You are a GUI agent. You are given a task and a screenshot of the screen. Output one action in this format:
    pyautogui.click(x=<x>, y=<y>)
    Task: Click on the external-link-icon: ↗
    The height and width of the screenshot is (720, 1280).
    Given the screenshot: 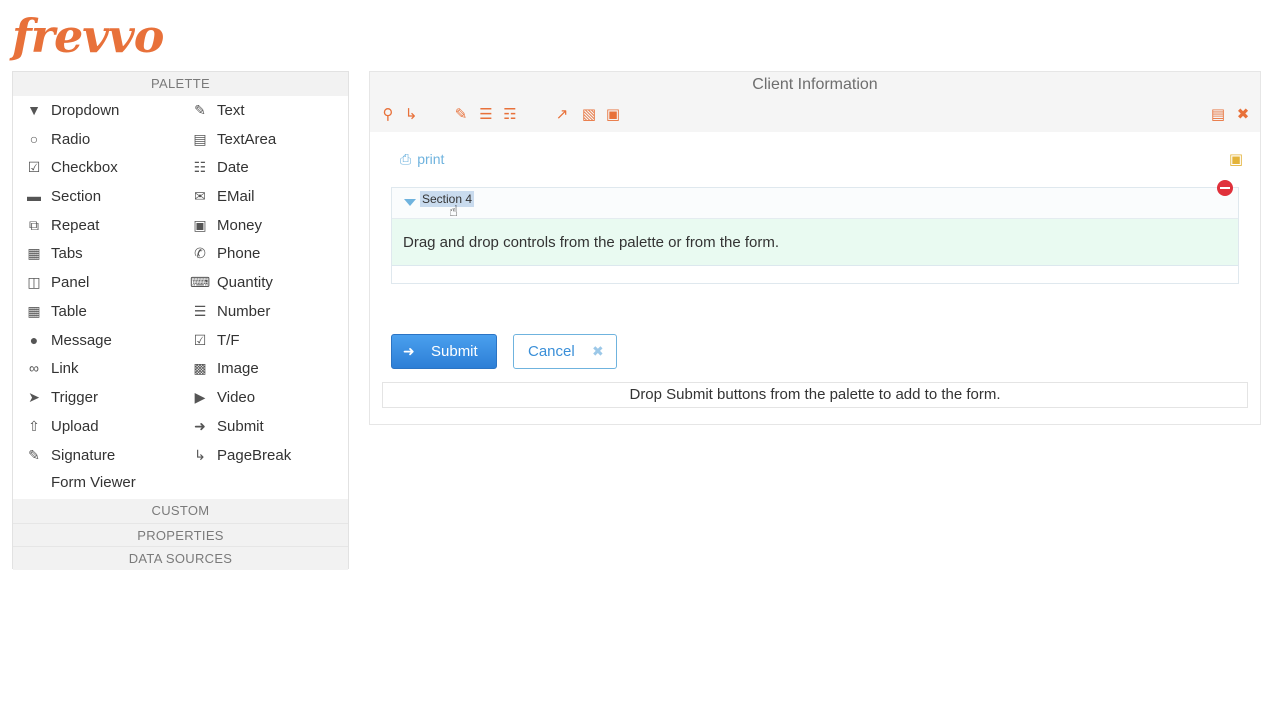 What is the action you would take?
    pyautogui.click(x=562, y=115)
    